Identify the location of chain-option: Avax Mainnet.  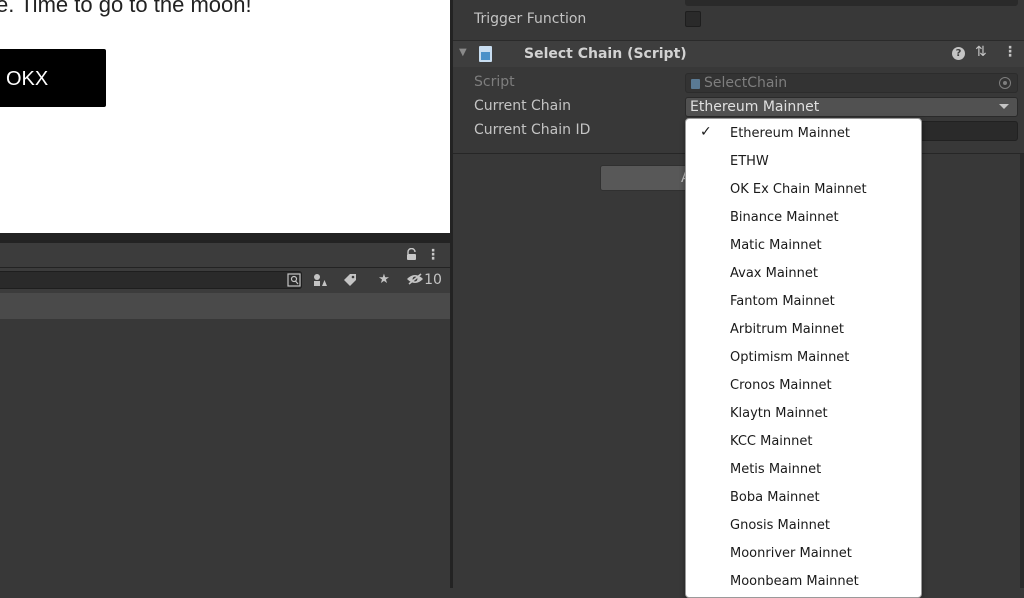
(803, 273).